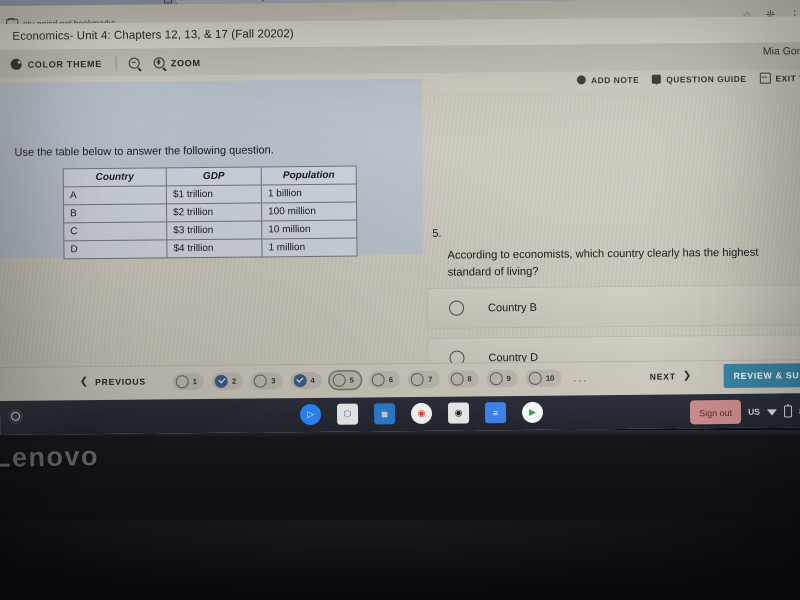 The width and height of the screenshot is (800, 600). Describe the element at coordinates (391, 380) in the screenshot. I see `question-dot-number: 6` at that location.